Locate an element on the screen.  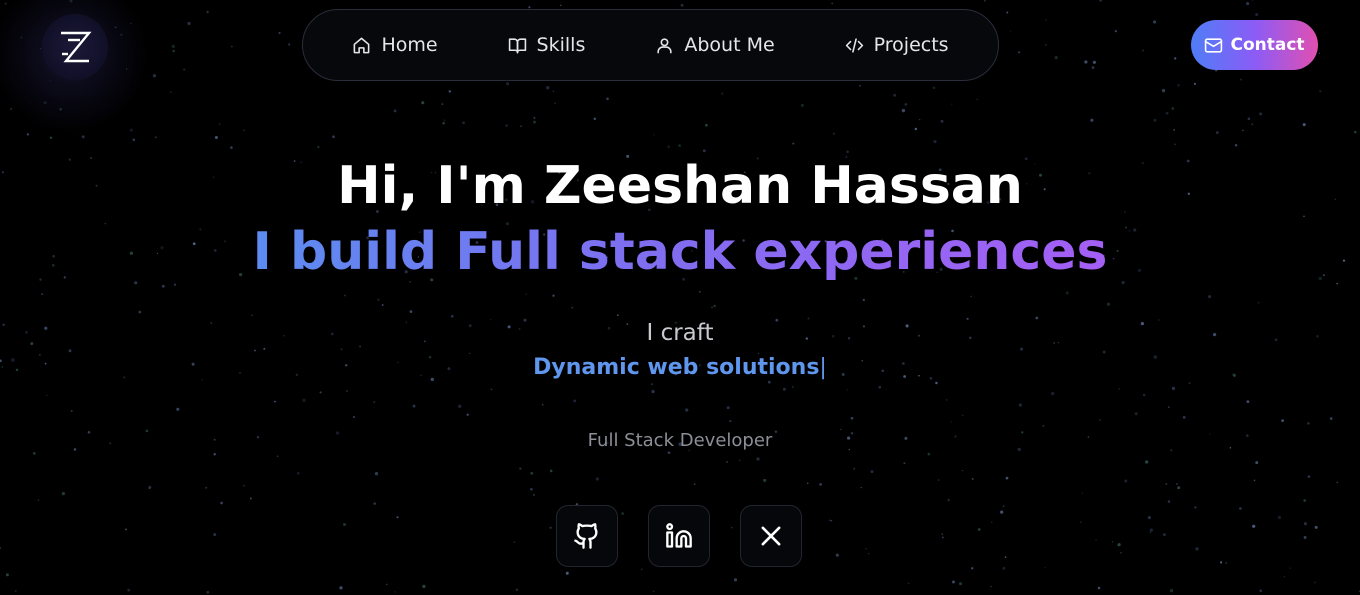
logo is located at coordinates (75, 47).